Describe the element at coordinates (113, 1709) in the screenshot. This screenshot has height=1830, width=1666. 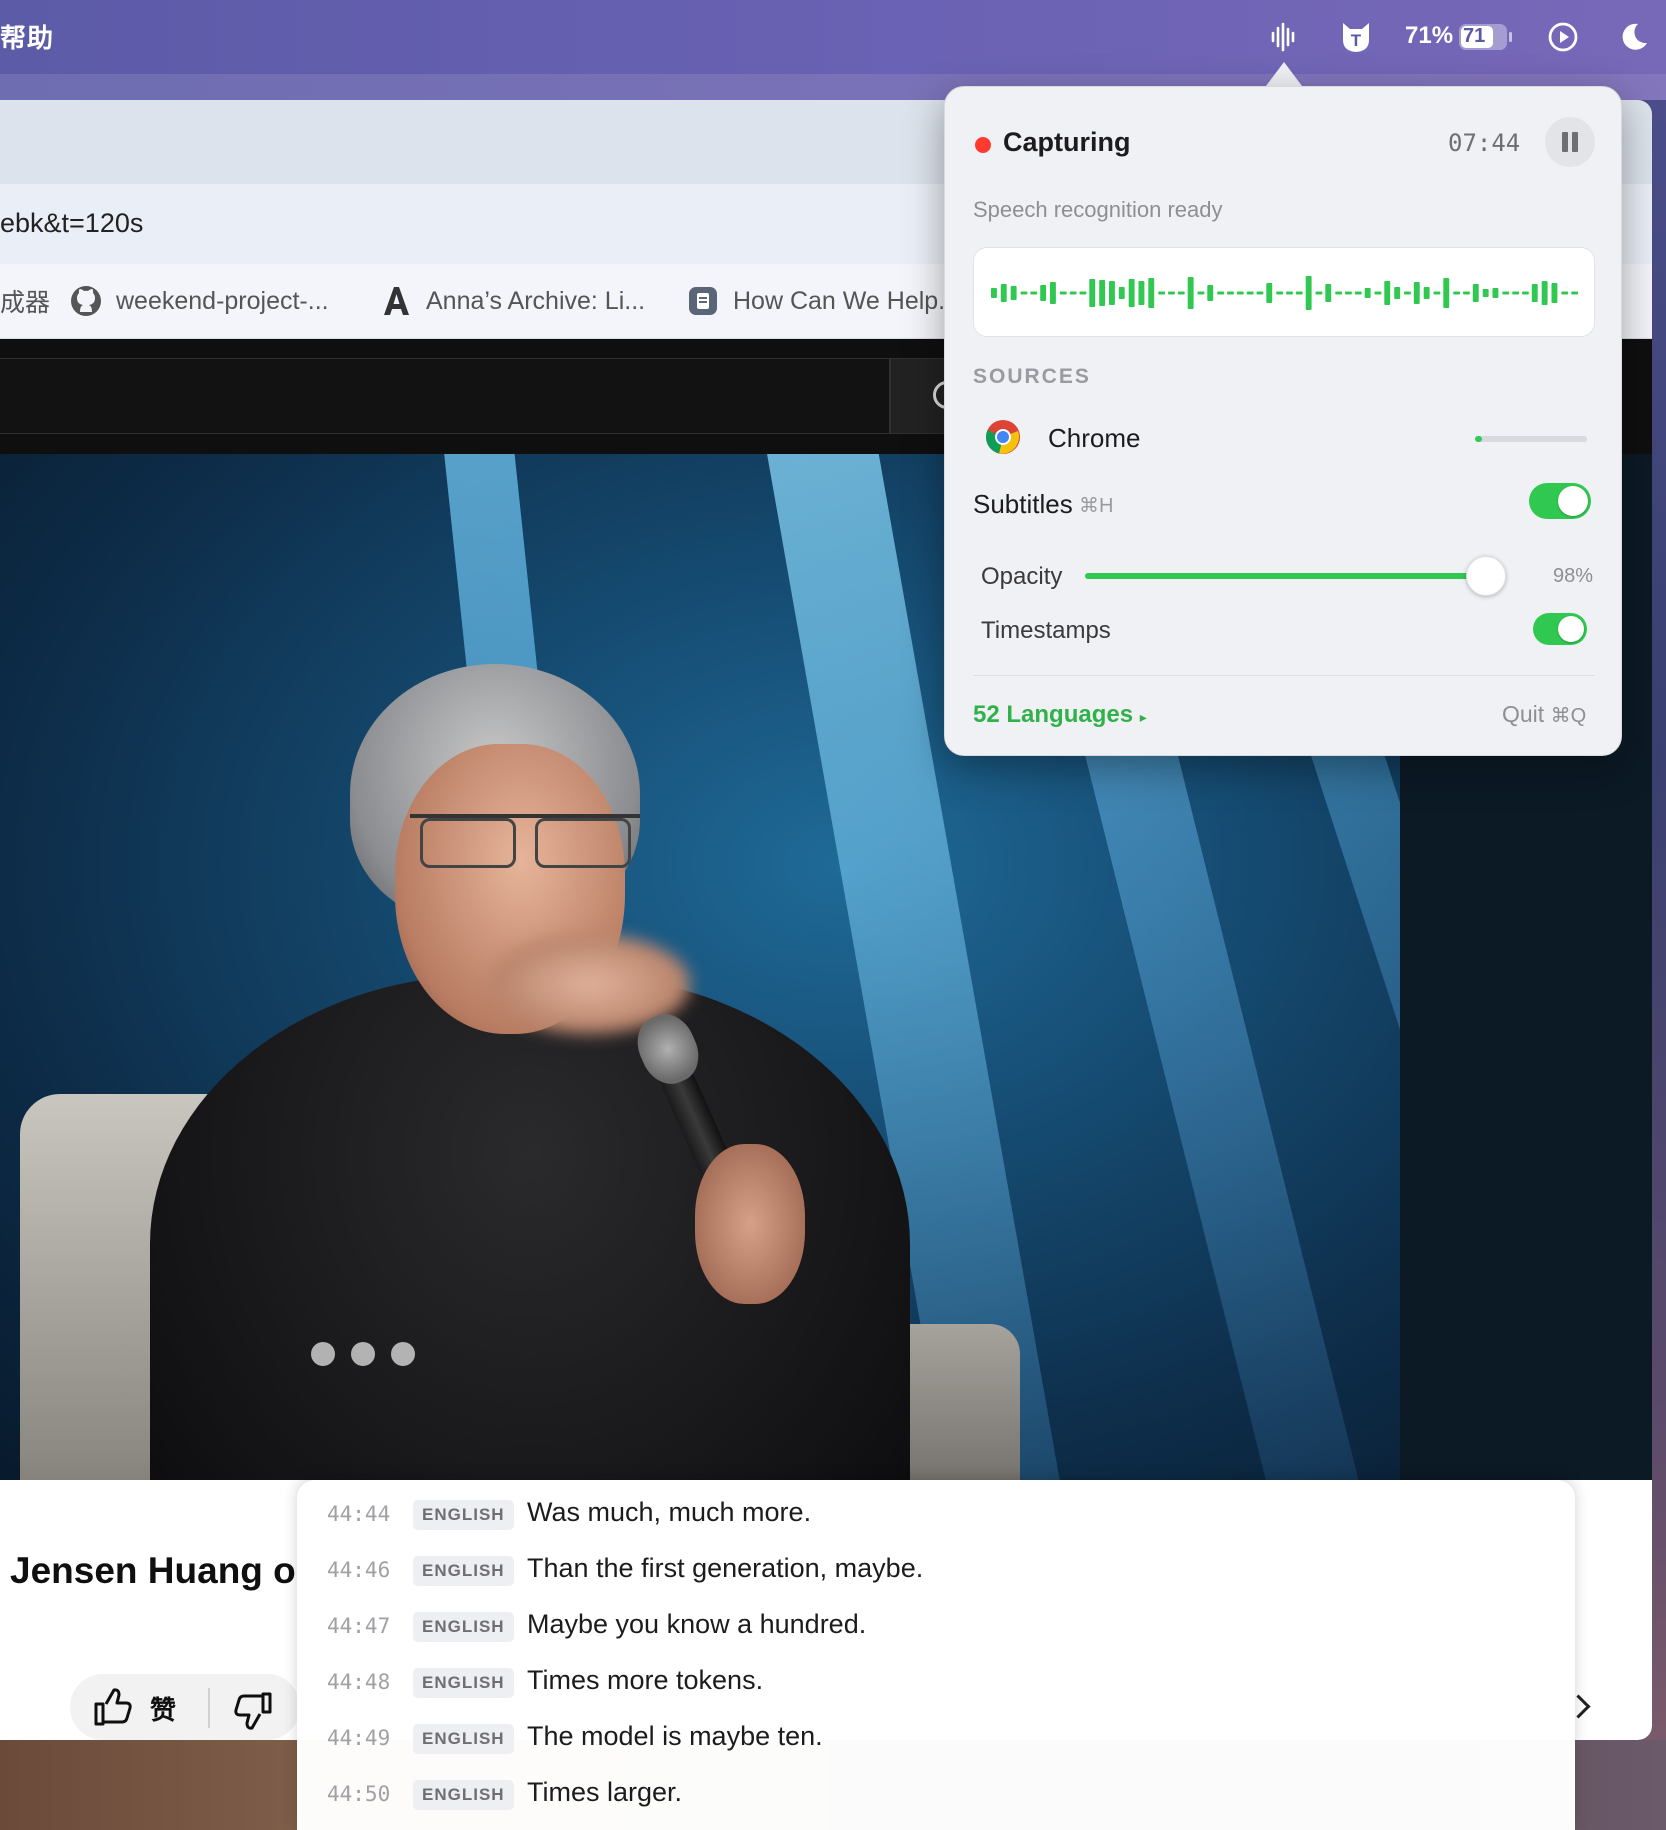
I see `thumbs-up-icon` at that location.